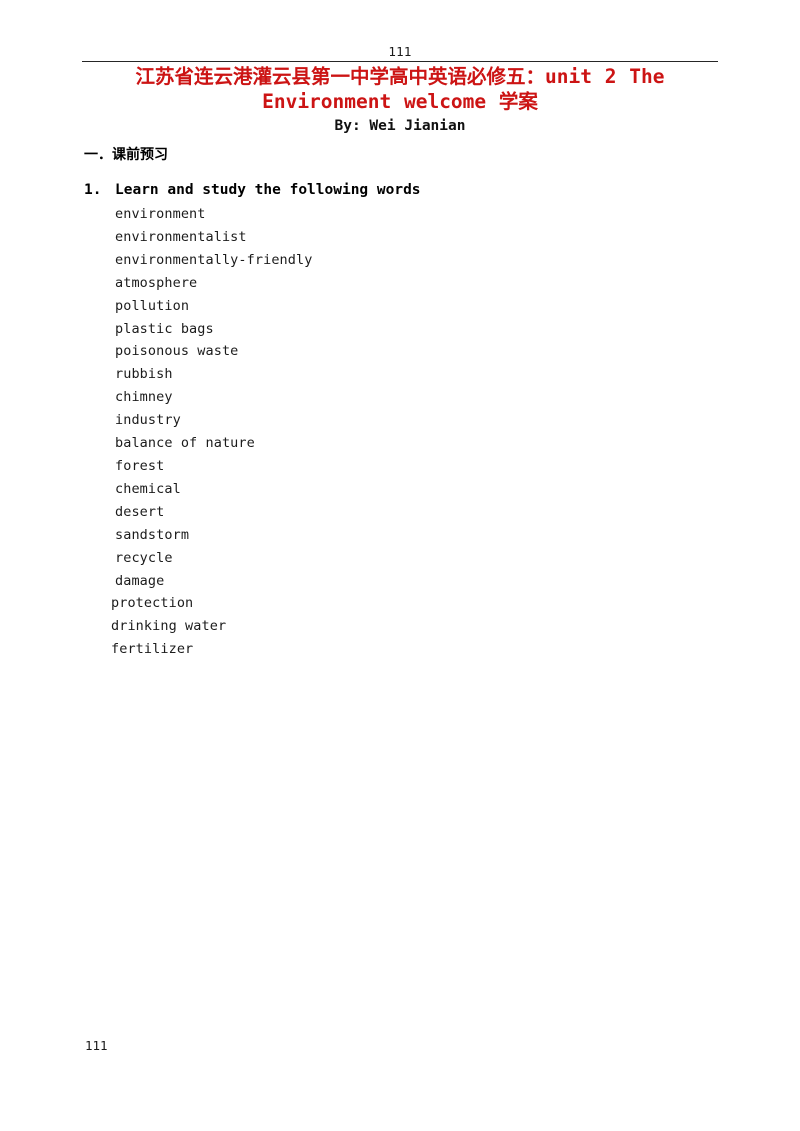 The image size is (800, 1131). What do you see at coordinates (152, 603) in the screenshot?
I see `vocabulary-item: protection` at bounding box center [152, 603].